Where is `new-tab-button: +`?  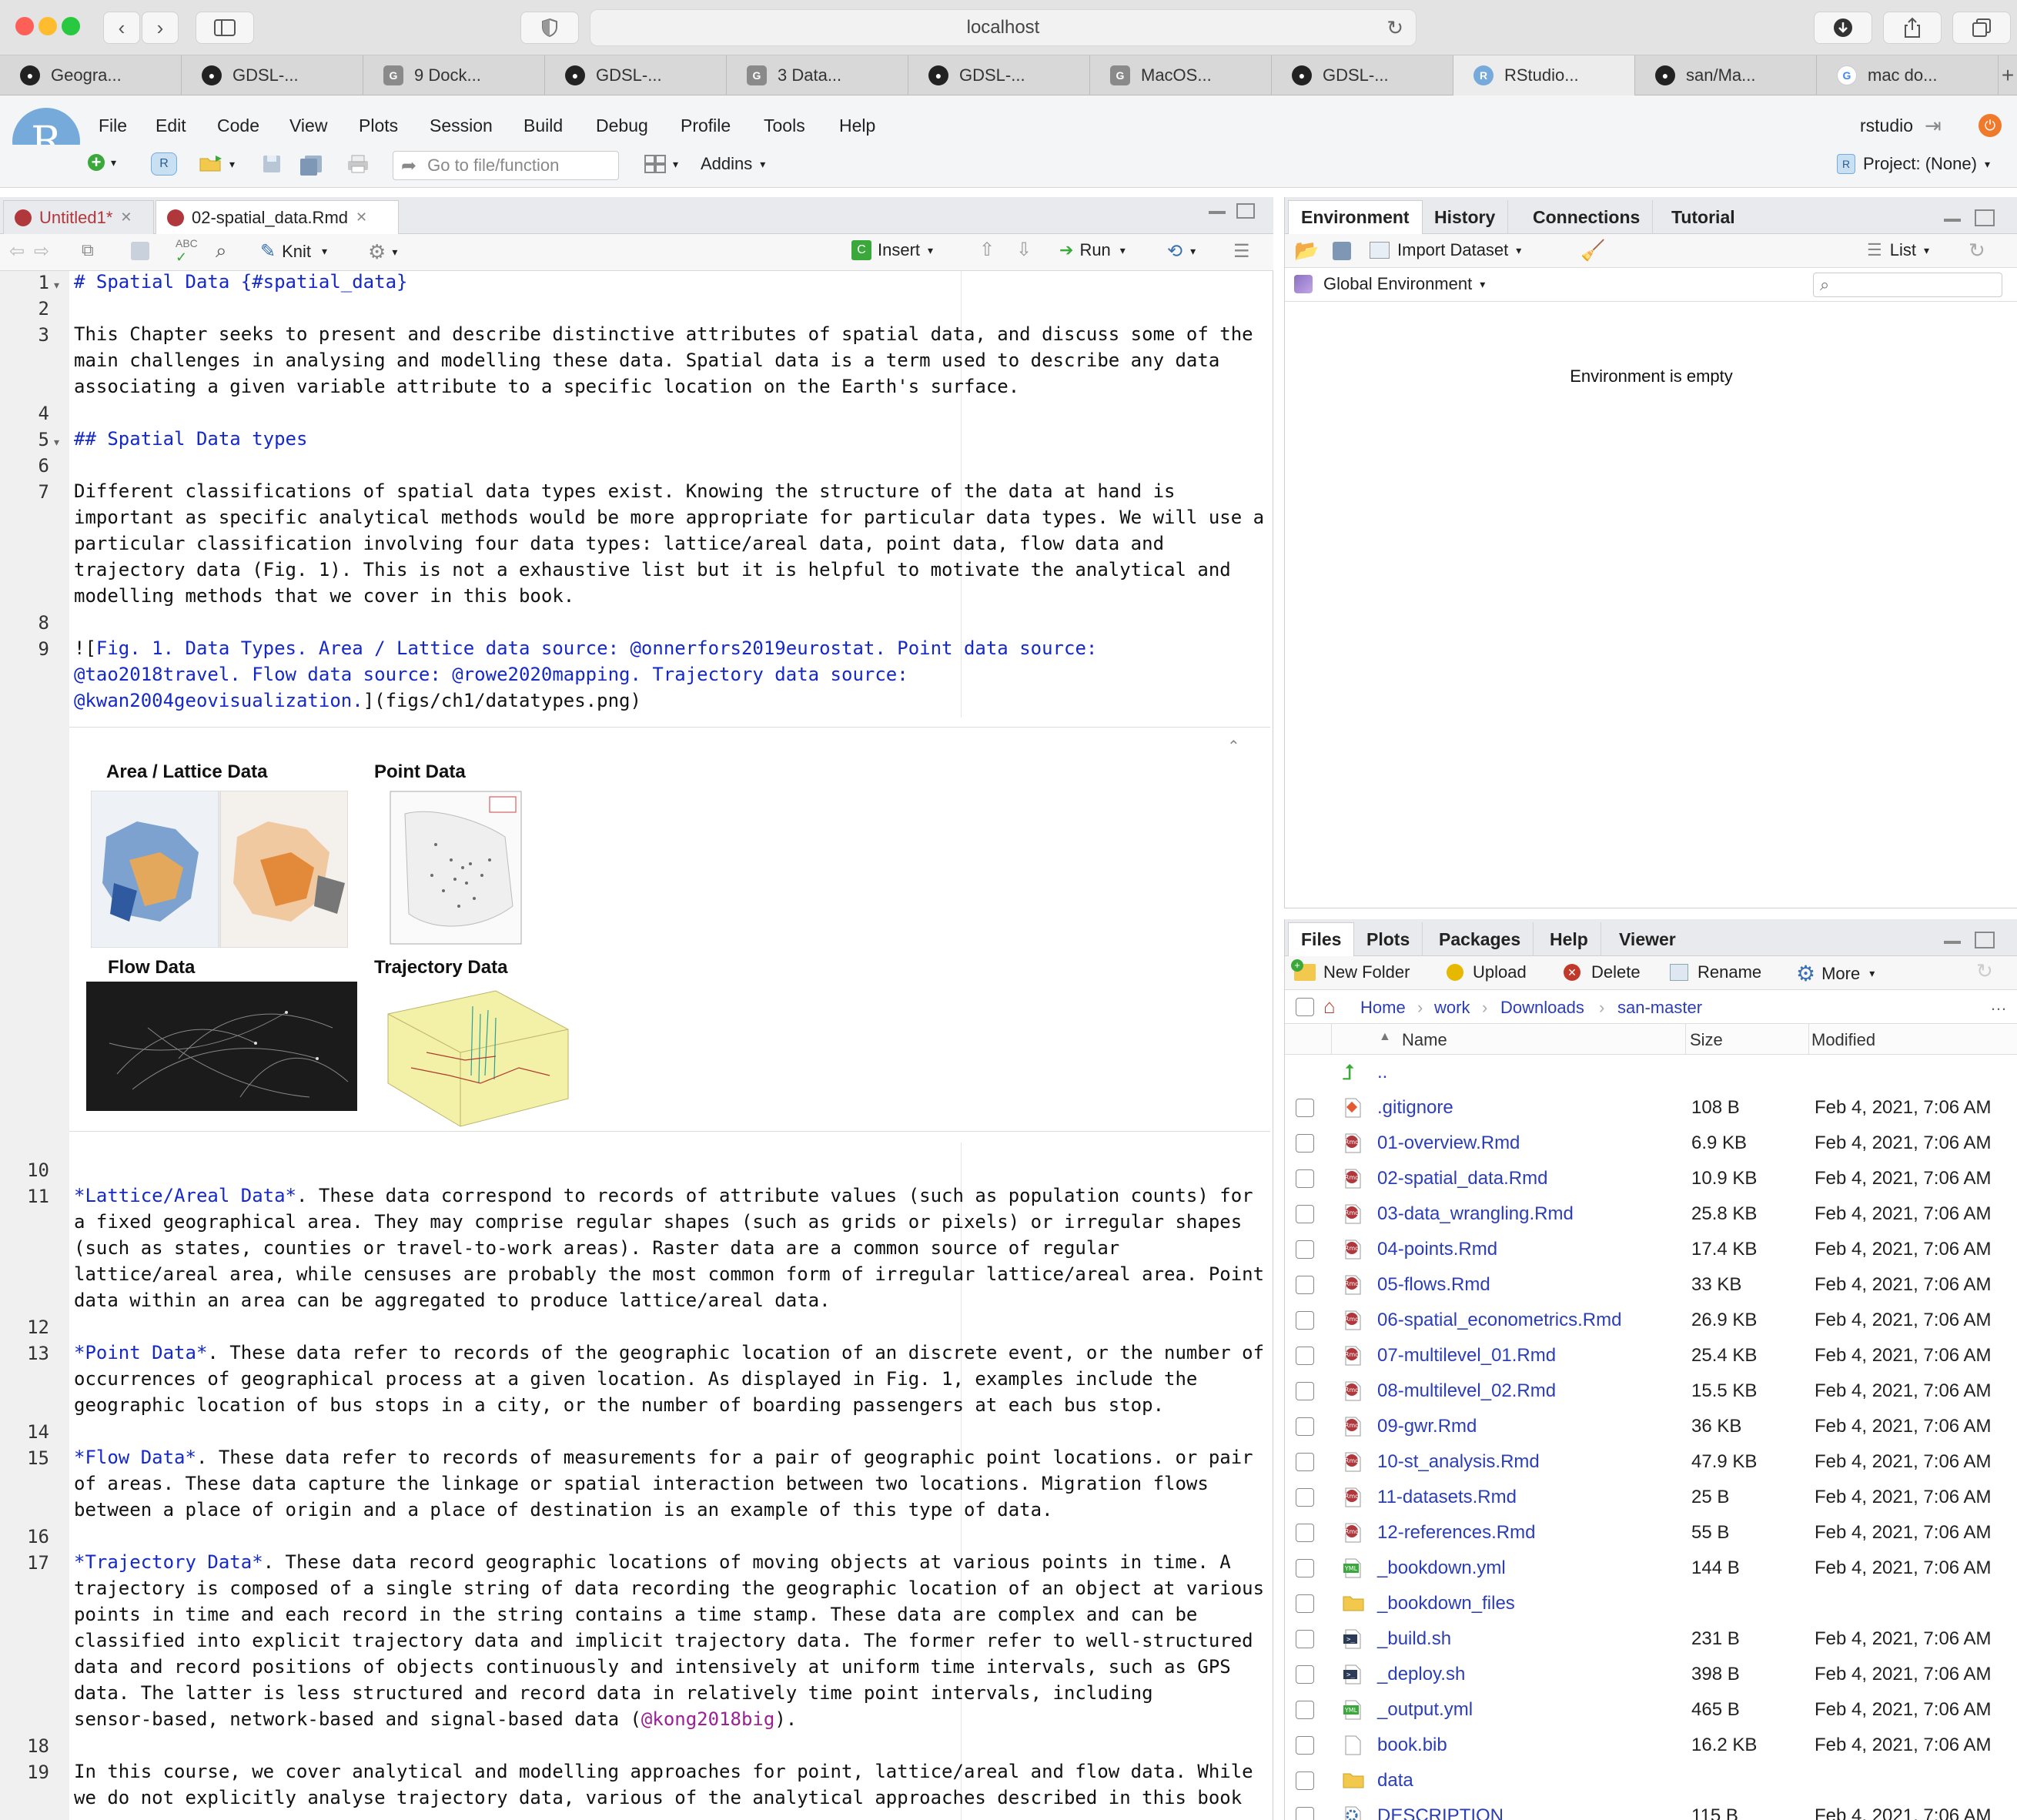 new-tab-button: + is located at coordinates (2008, 75).